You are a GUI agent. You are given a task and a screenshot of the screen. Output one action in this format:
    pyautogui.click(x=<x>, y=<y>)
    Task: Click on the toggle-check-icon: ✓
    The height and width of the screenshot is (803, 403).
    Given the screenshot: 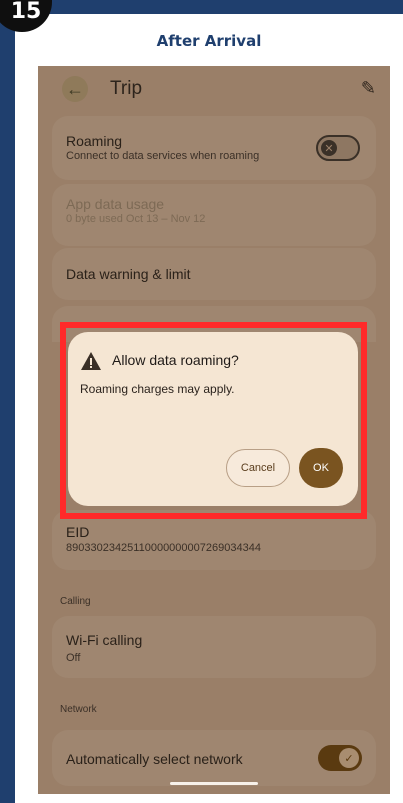 What is the action you would take?
    pyautogui.click(x=349, y=758)
    